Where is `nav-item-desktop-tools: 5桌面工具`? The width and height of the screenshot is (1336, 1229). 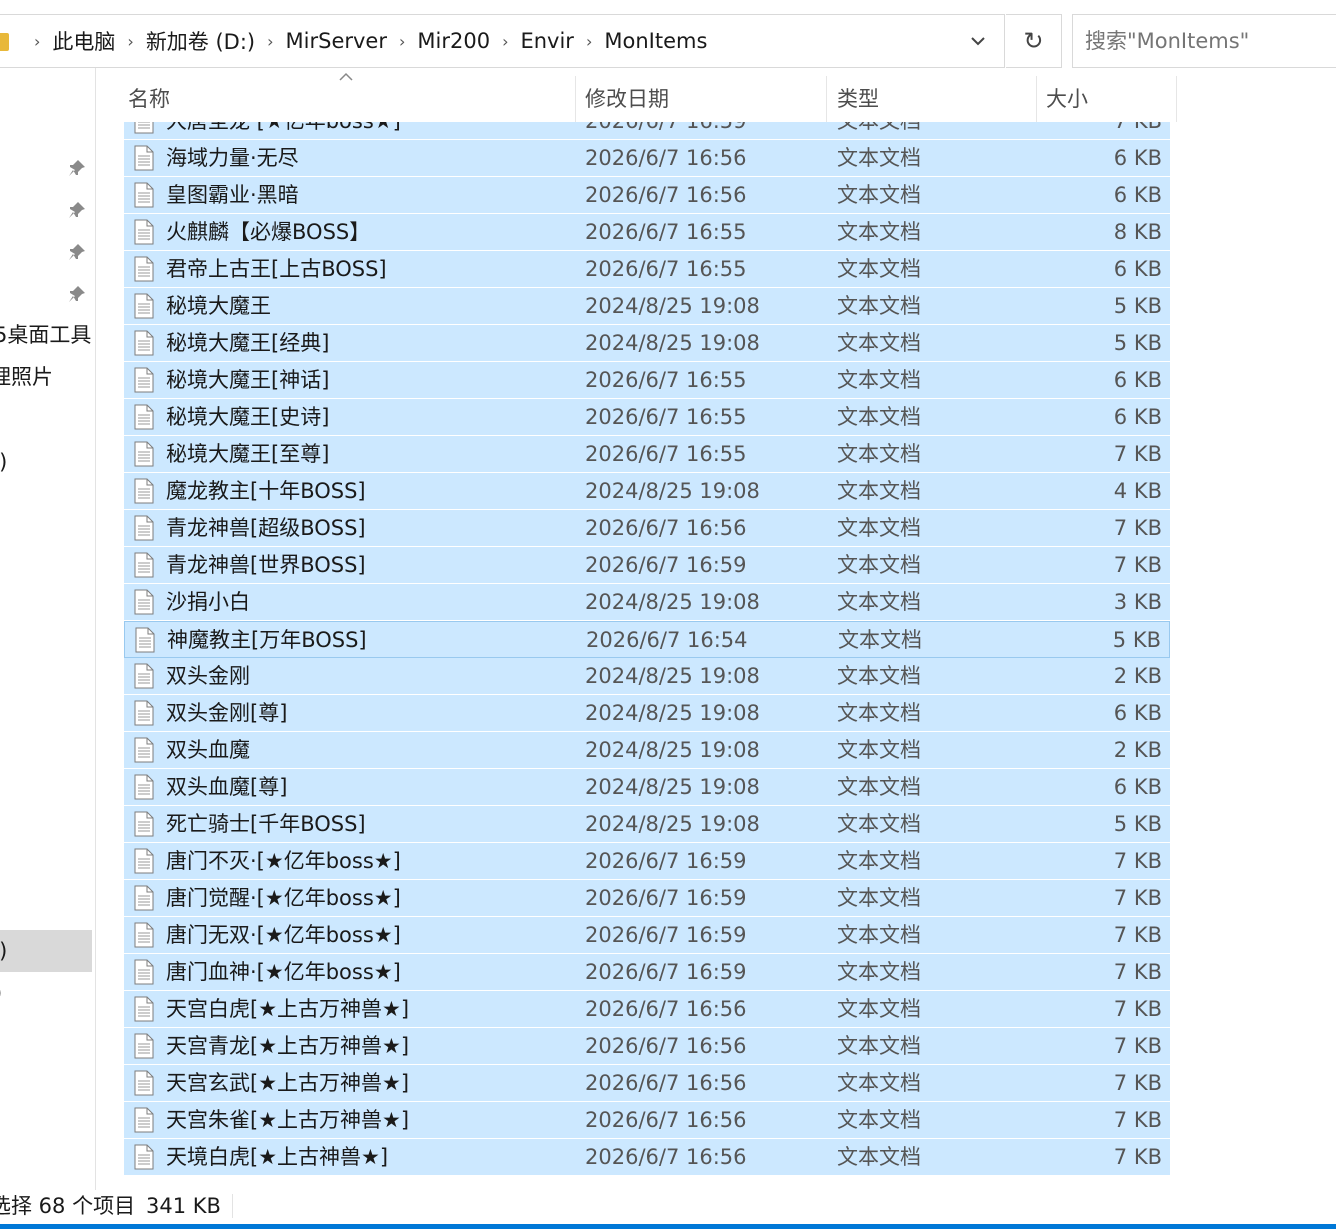
nav-item-desktop-tools: 5桌面工具 is located at coordinates (46, 335).